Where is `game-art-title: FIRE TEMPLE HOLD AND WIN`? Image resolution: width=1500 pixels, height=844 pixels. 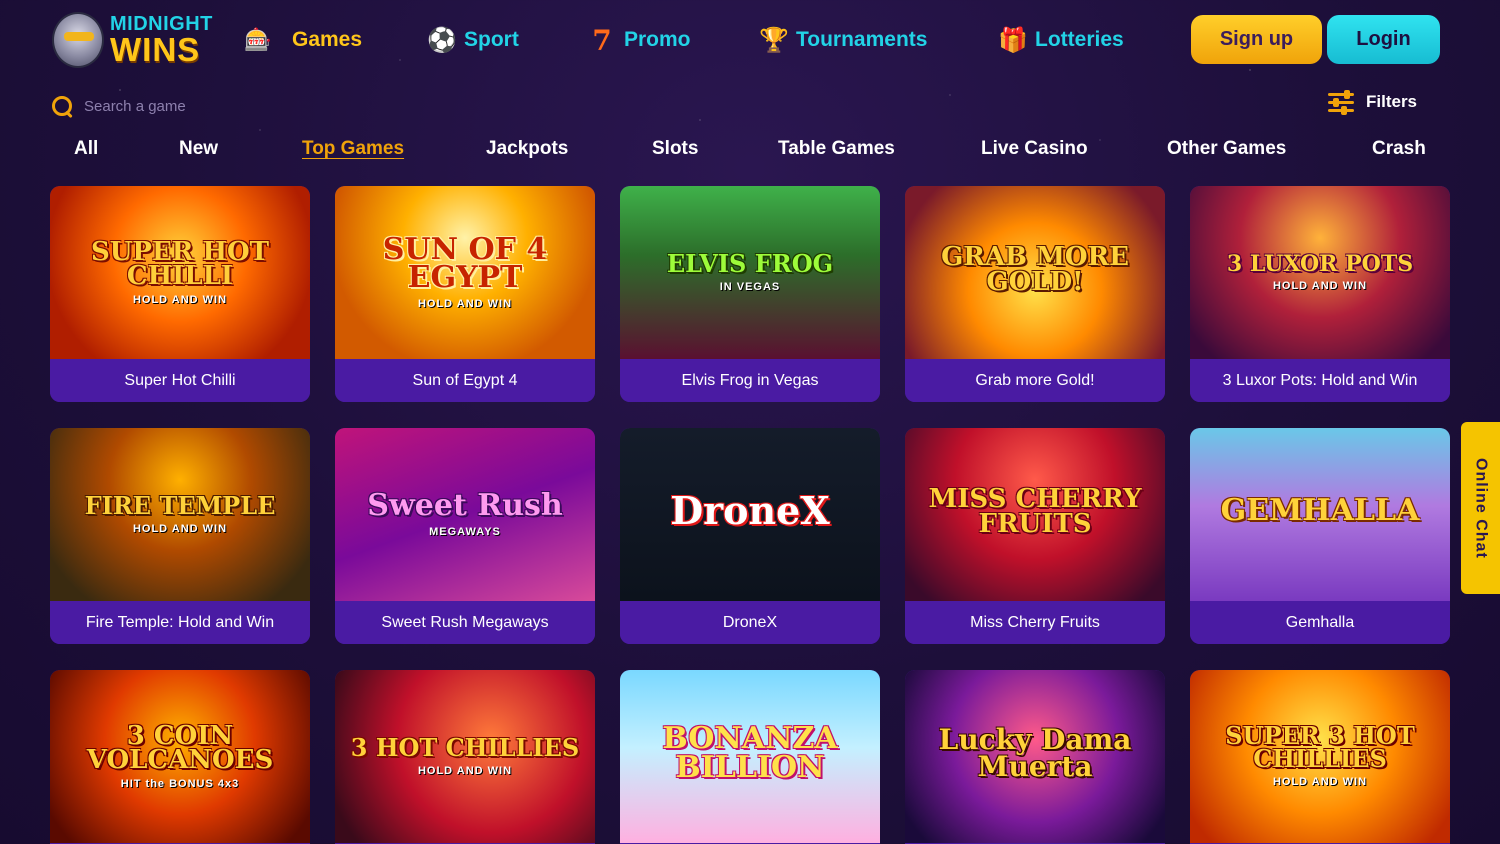
game-art-title: FIRE TEMPLE HOLD AND WIN is located at coordinates (180, 514).